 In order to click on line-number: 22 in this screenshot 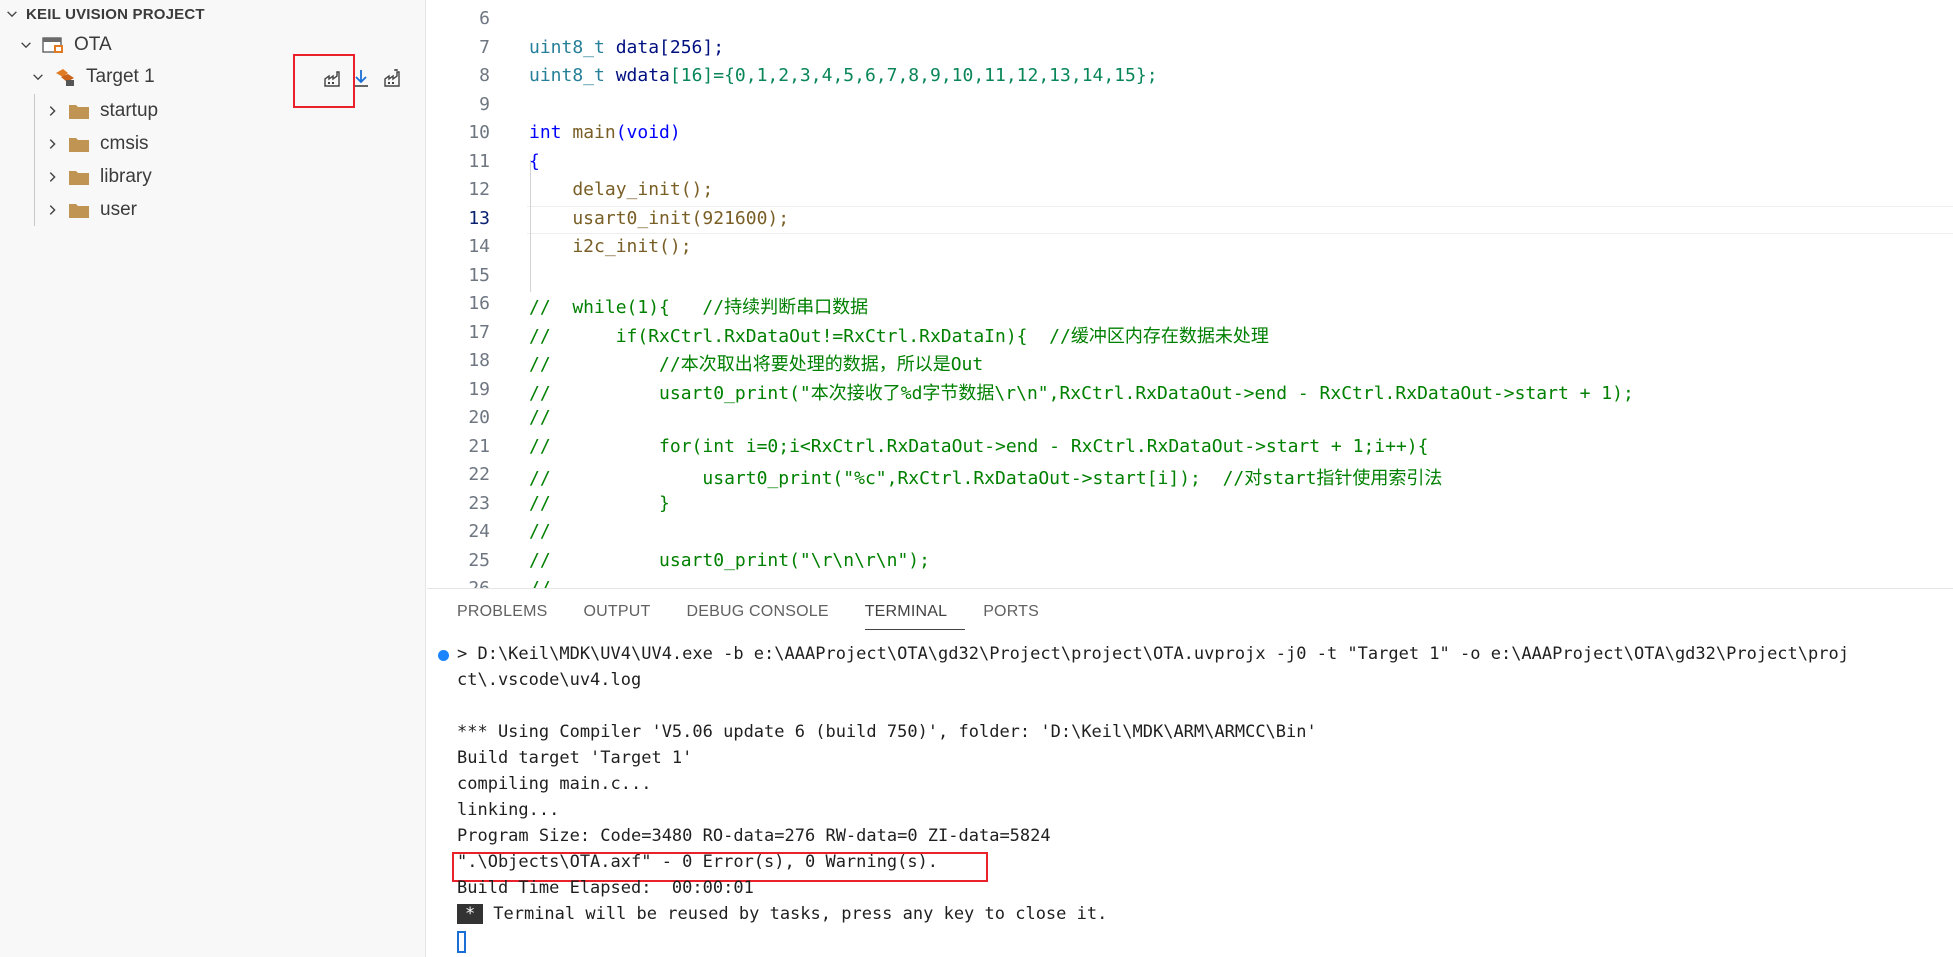, I will do `click(479, 474)`.